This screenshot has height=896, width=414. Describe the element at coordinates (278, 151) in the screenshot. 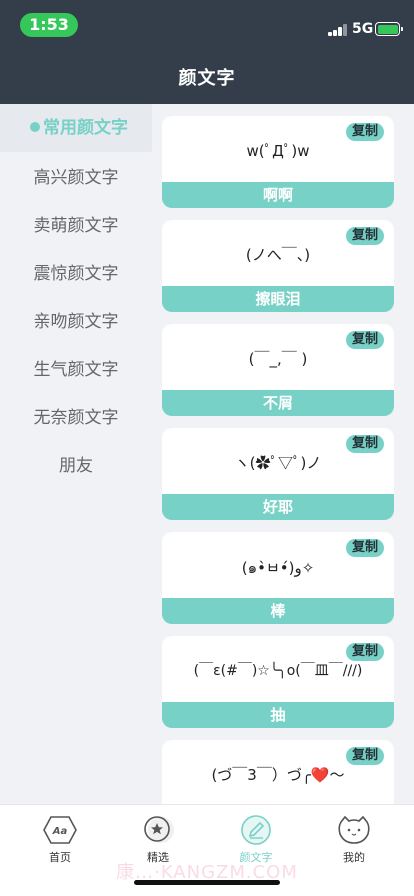

I see `emoticon-text: w(ﾟДﾟ)w` at that location.